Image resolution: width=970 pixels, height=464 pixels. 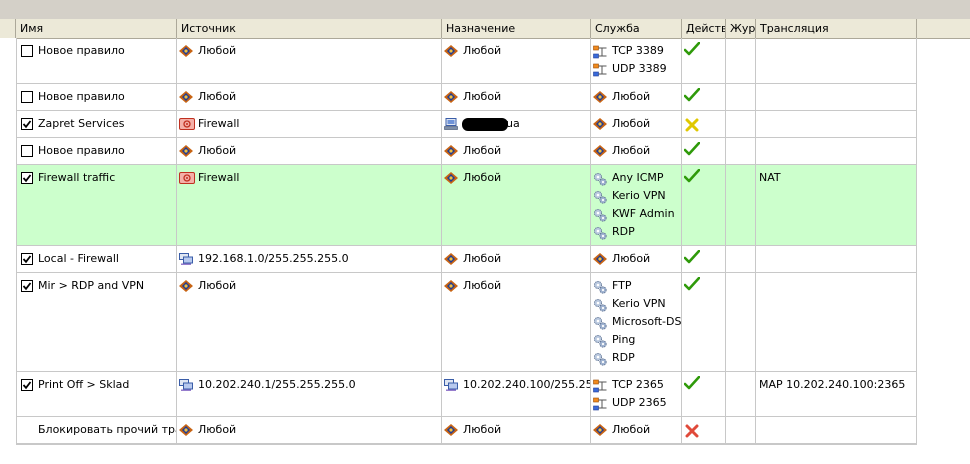 What do you see at coordinates (636, 214) in the screenshot?
I see `service-item: KWF Admin` at bounding box center [636, 214].